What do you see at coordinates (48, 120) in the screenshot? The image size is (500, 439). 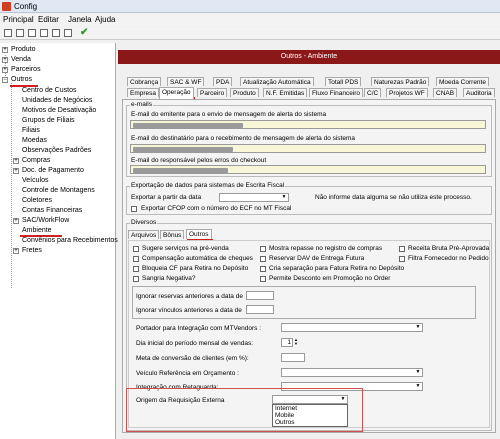 I see `tree-node-grupos-filiais: Grupos de Filiais` at bounding box center [48, 120].